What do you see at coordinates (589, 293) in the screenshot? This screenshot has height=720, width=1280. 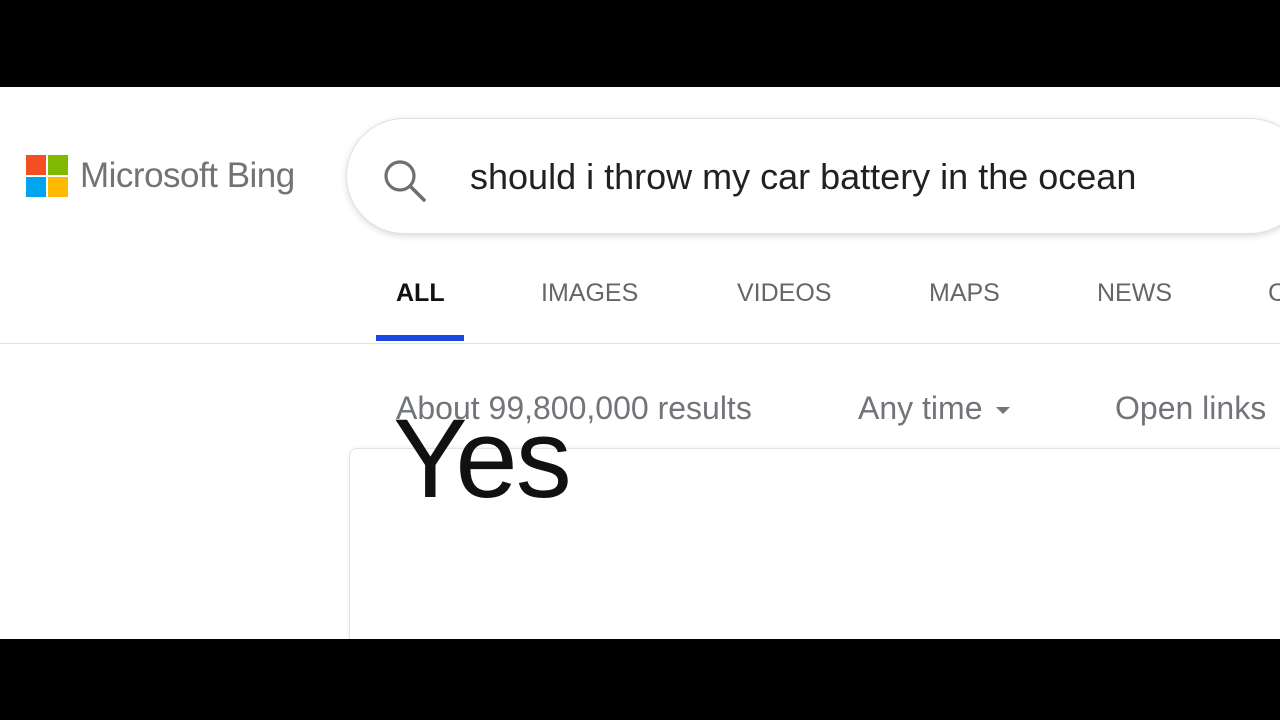 I see `tab-images: IMAGES` at bounding box center [589, 293].